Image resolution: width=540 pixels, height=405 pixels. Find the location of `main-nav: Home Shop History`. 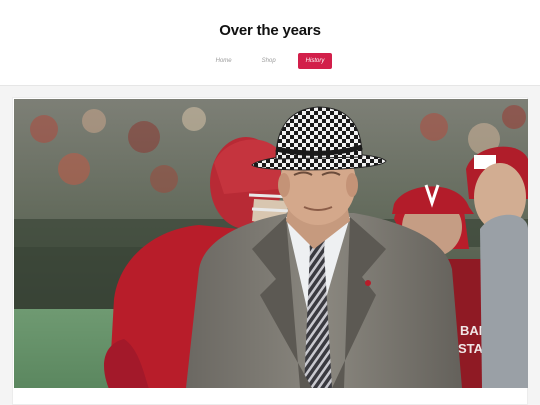

main-nav: Home Shop History is located at coordinates (270, 61).